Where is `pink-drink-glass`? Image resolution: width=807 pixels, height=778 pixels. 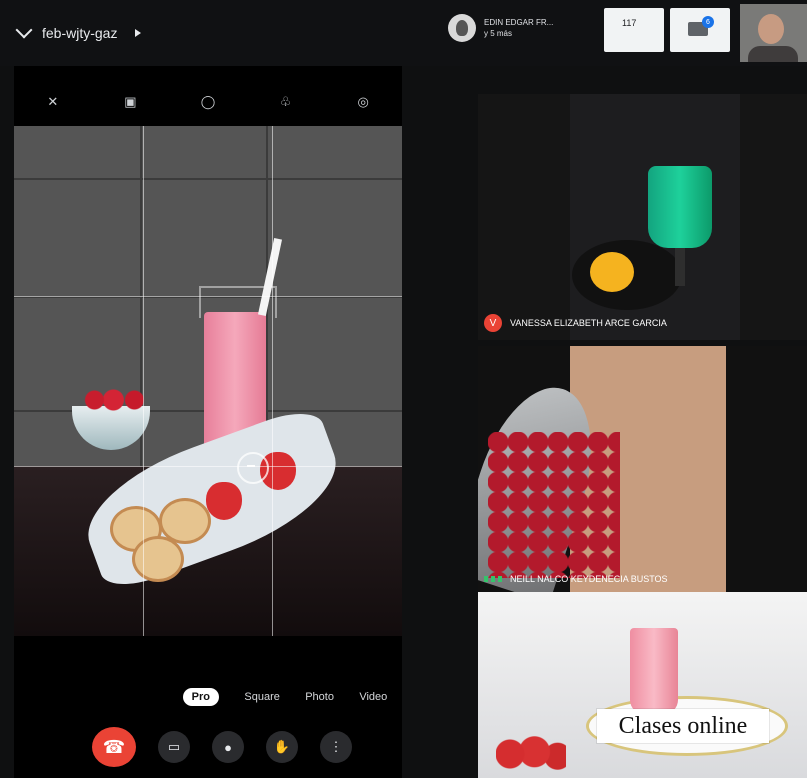
pink-drink-glass is located at coordinates (654, 671).